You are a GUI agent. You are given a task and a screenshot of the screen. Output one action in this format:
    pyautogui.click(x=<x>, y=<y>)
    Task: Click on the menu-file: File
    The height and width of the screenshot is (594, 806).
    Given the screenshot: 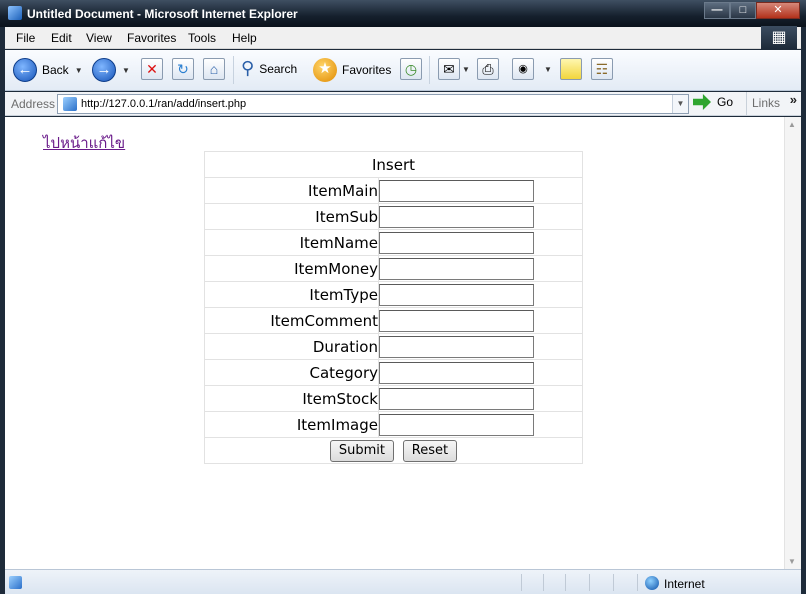 What is the action you would take?
    pyautogui.click(x=25, y=38)
    